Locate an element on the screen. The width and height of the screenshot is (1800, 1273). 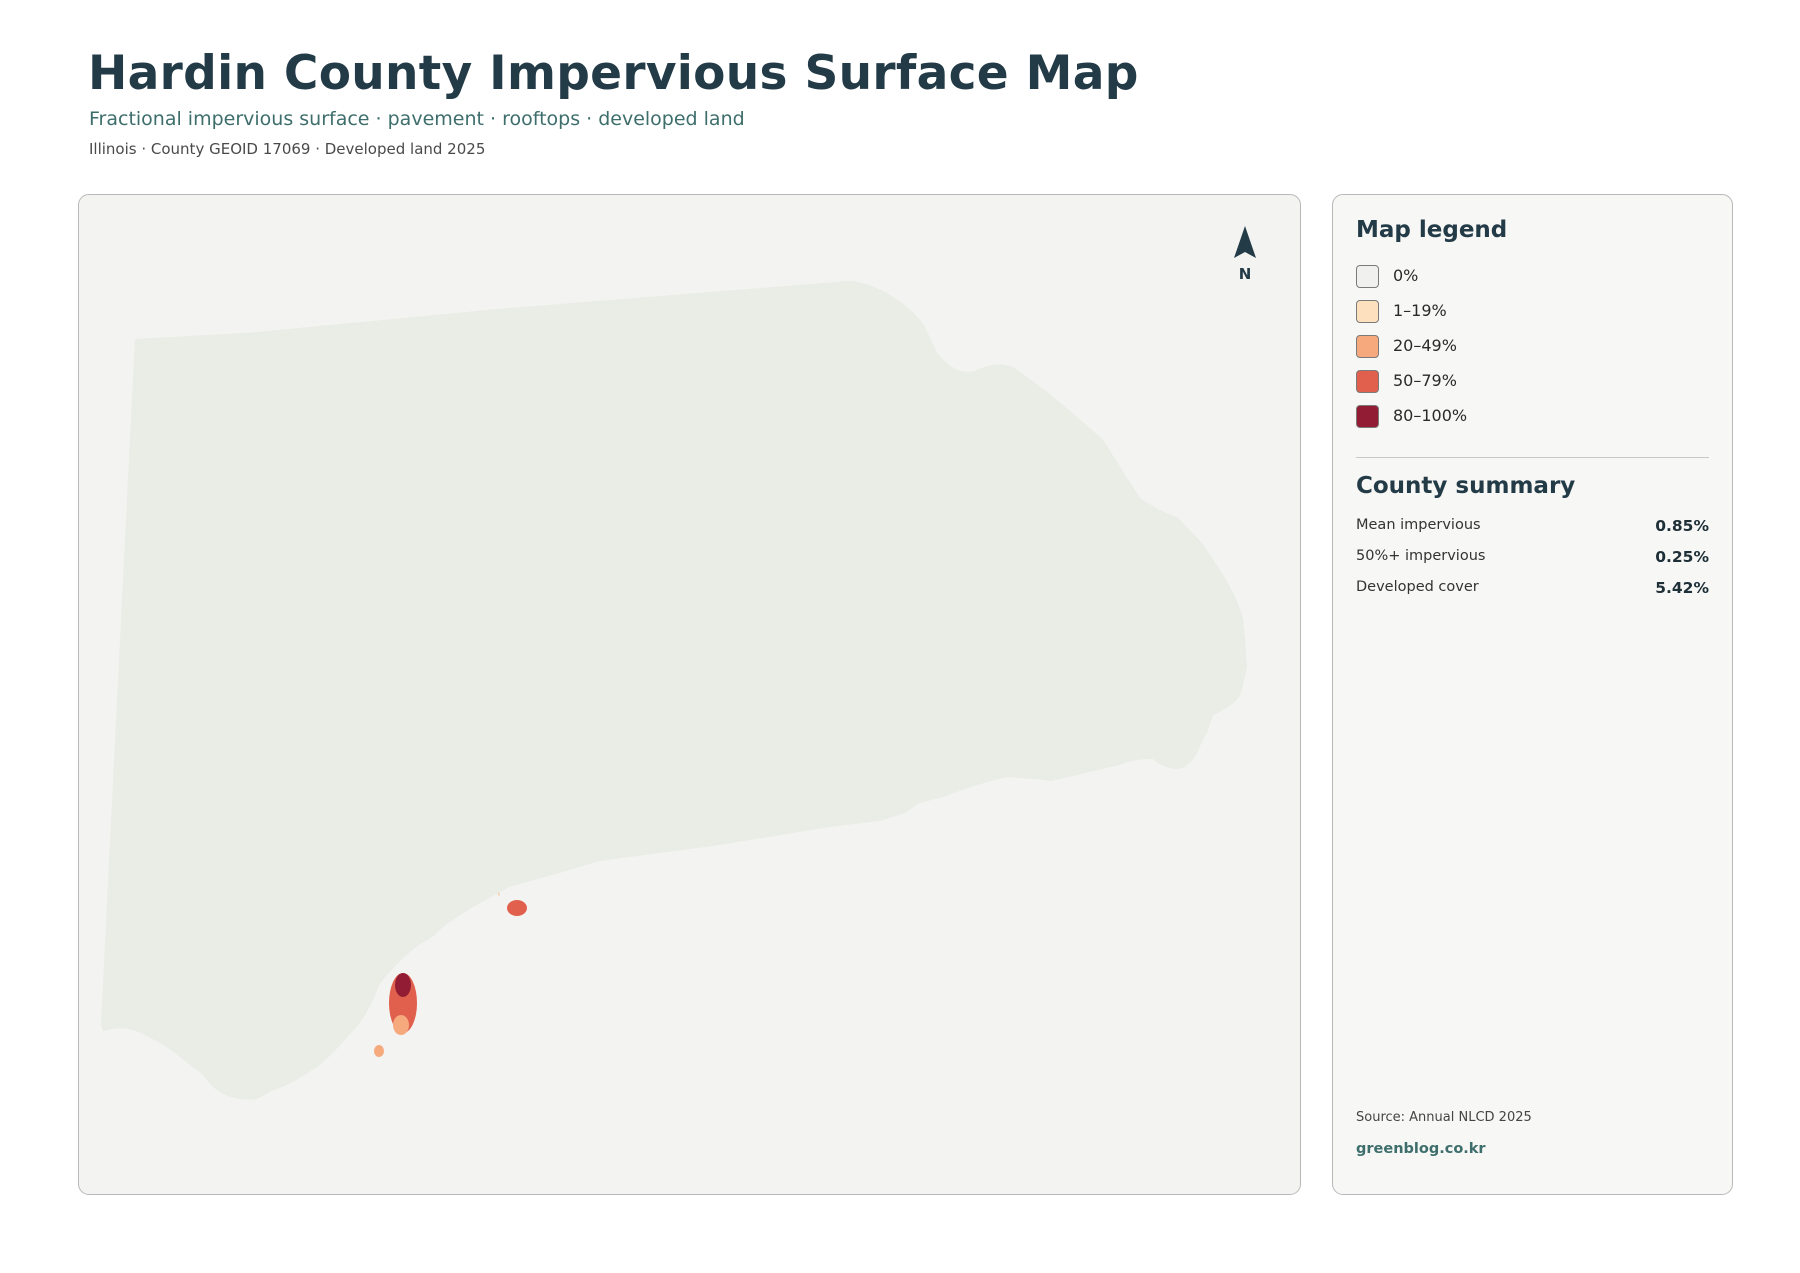
page-title: Hardin County Impervious Surface Map is located at coordinates (613, 73).